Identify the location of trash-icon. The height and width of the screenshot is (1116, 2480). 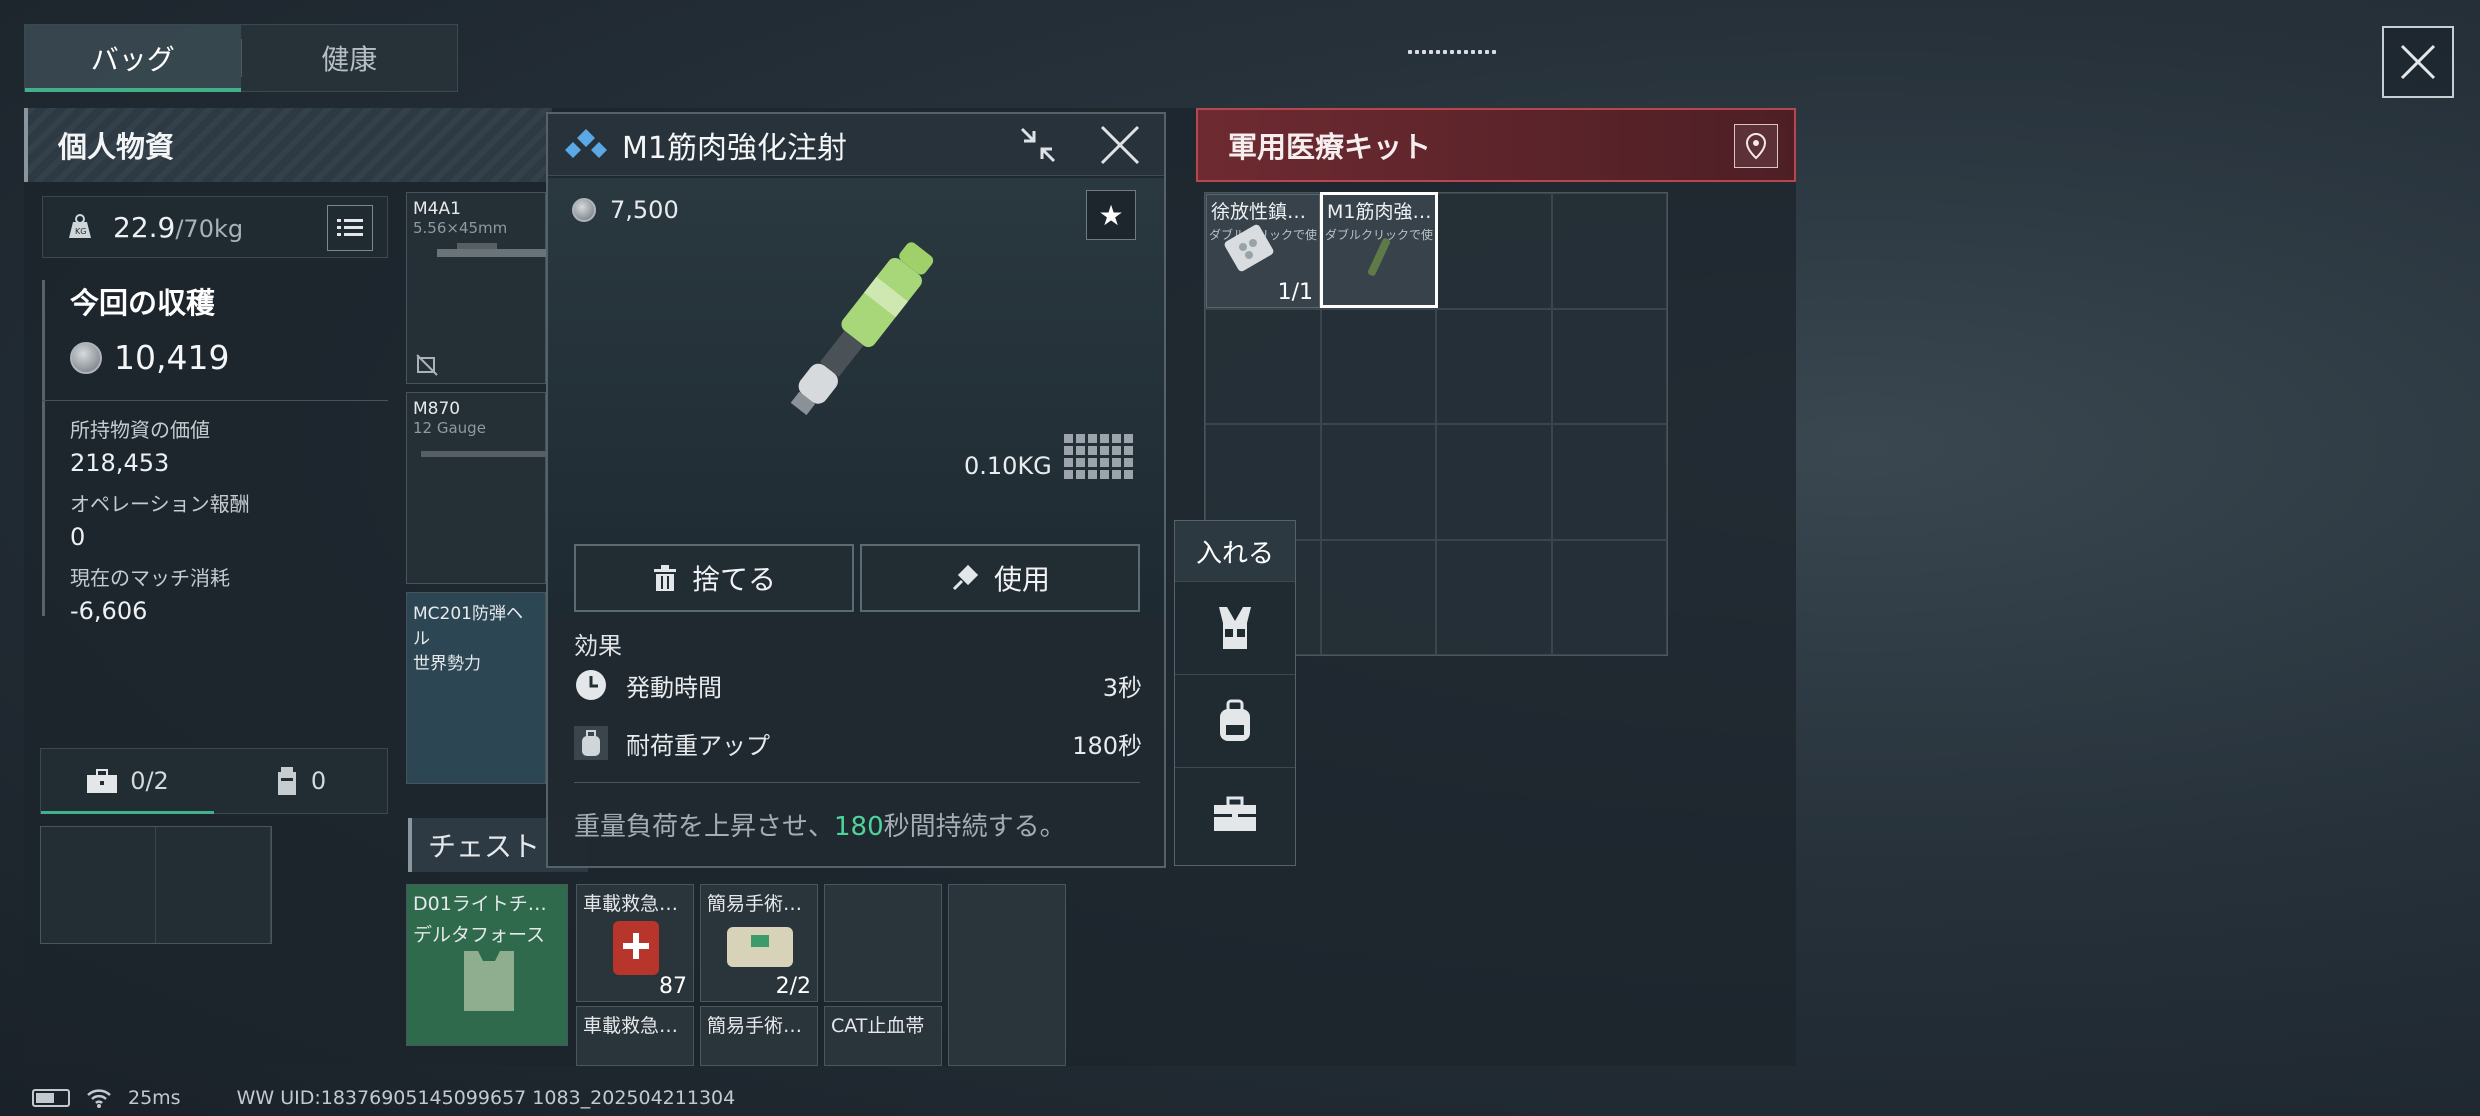
(664, 578).